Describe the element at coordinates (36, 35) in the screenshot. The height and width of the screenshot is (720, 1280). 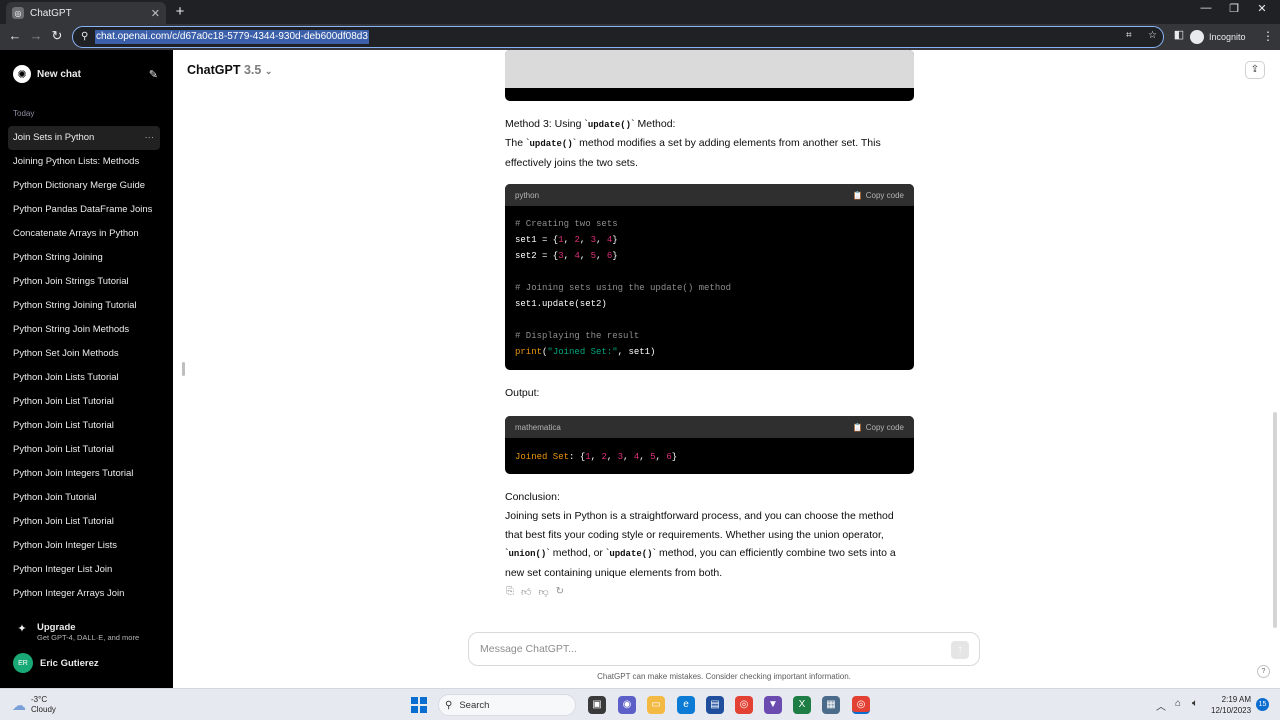
I see `forward-icon: →` at that location.